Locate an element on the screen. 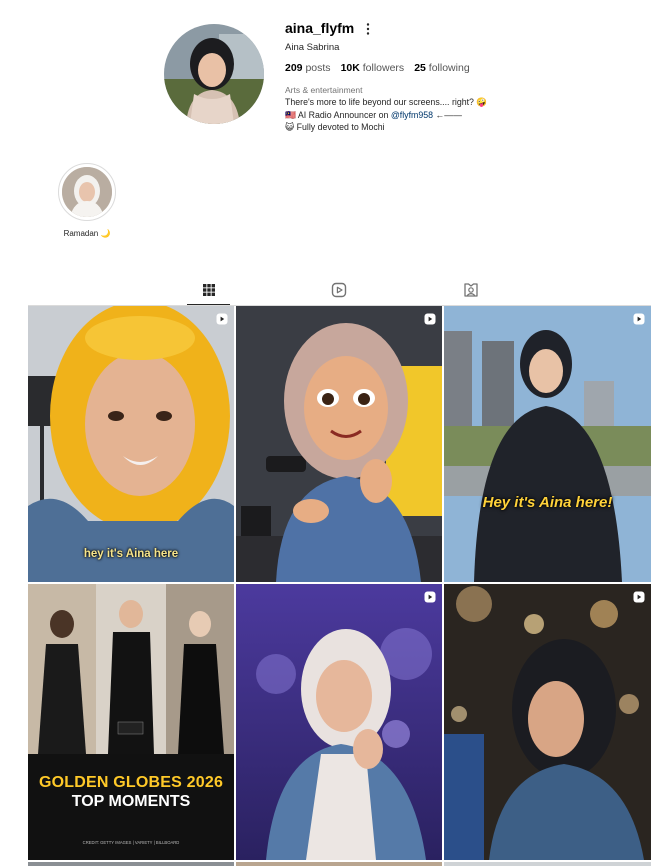 This screenshot has width=660, height=866. full-name: Aina Sabrina is located at coordinates (312, 47).